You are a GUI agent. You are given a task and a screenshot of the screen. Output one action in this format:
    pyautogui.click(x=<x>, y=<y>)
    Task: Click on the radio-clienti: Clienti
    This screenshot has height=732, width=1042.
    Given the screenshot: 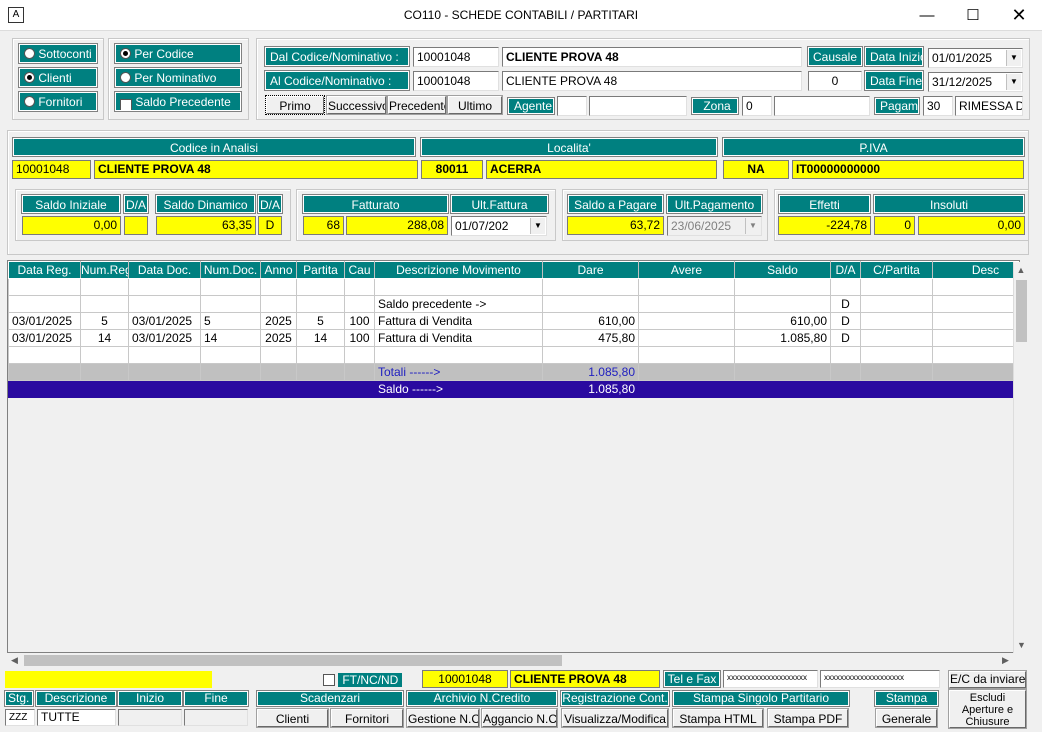 What is the action you would take?
    pyautogui.click(x=58, y=77)
    